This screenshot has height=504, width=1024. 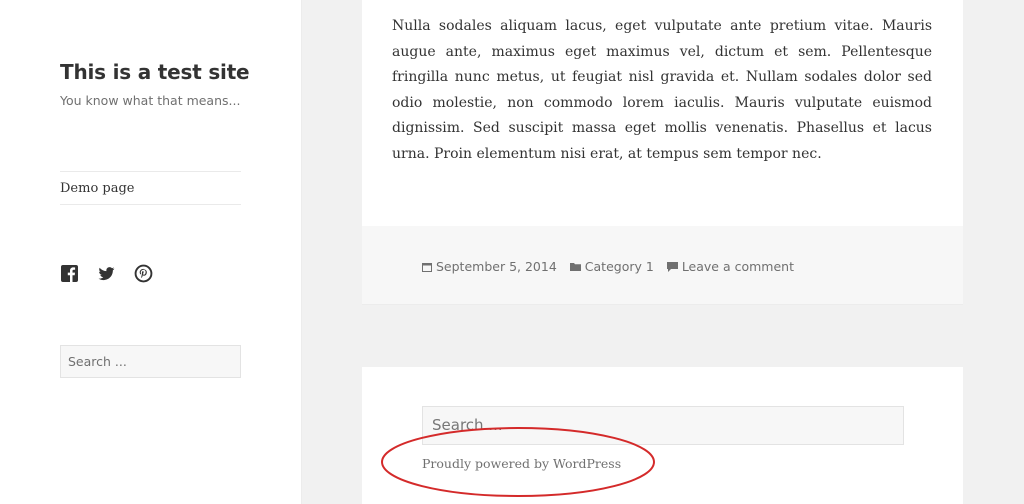 I want to click on red-annotation-ellipse, so click(x=518, y=462).